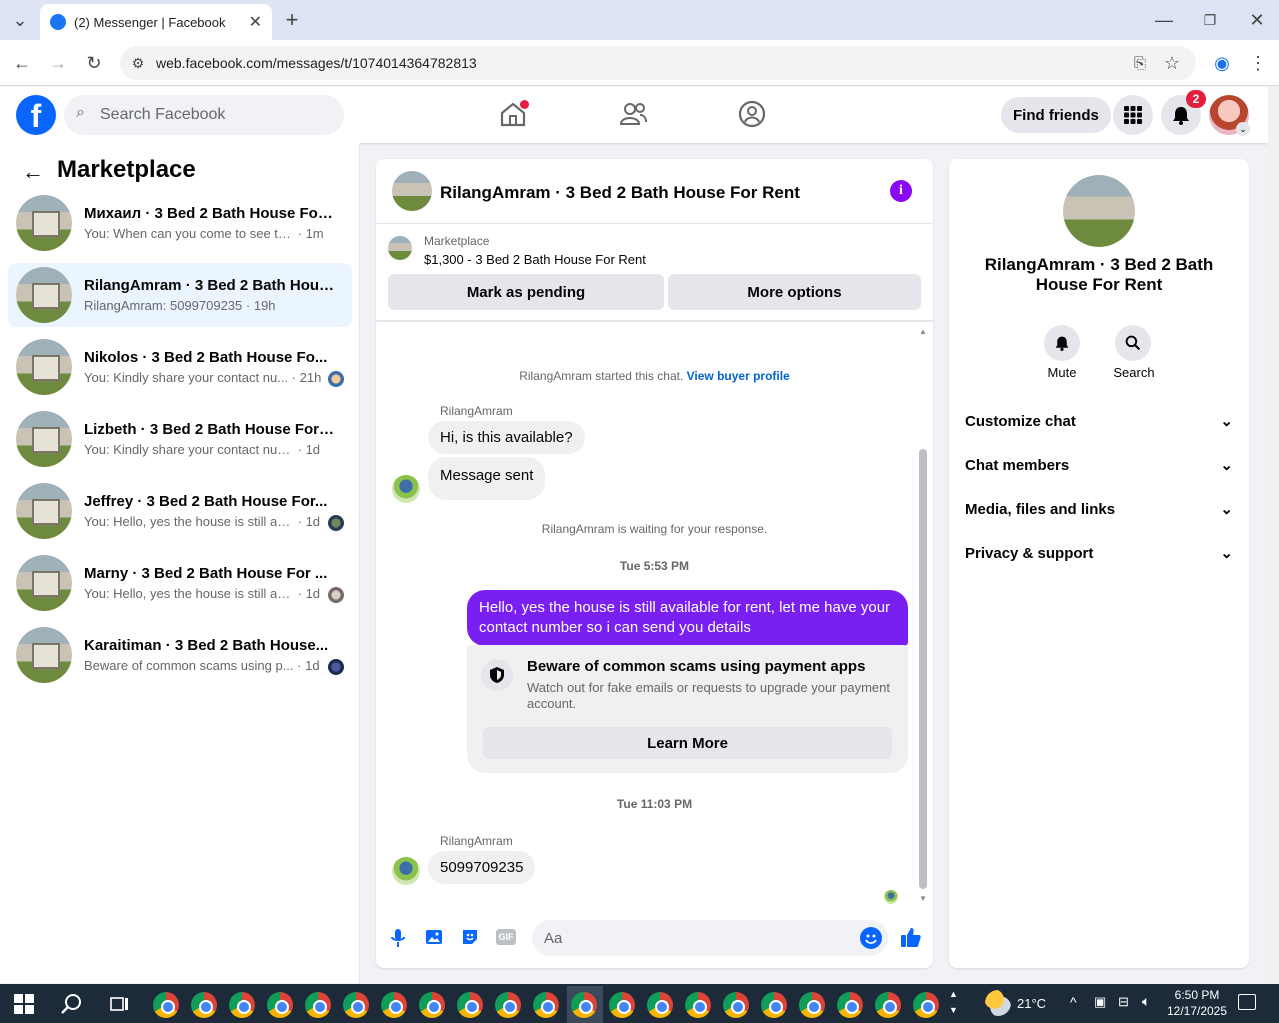 This screenshot has height=1023, width=1279. What do you see at coordinates (33, 172) in the screenshot?
I see `back-arrow-icon: ←` at bounding box center [33, 172].